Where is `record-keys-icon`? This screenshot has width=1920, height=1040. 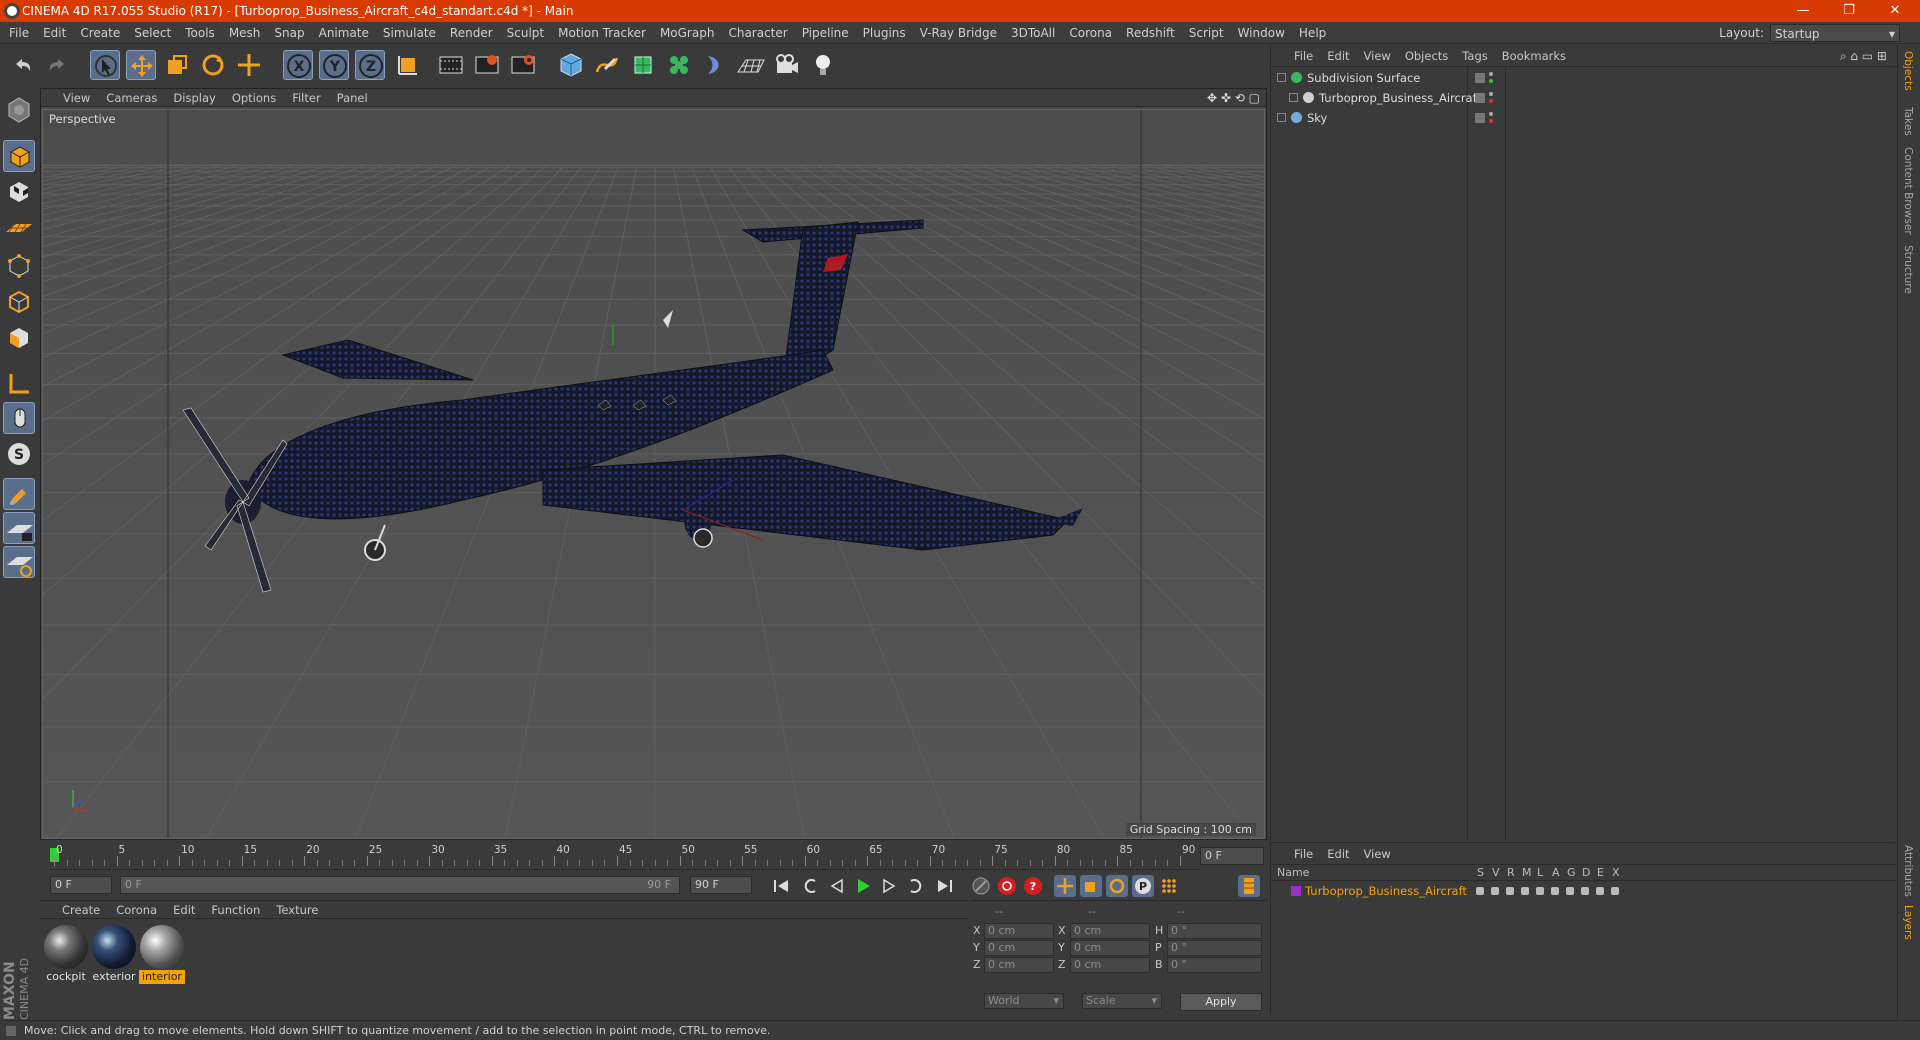
record-keys-icon is located at coordinates (981, 886).